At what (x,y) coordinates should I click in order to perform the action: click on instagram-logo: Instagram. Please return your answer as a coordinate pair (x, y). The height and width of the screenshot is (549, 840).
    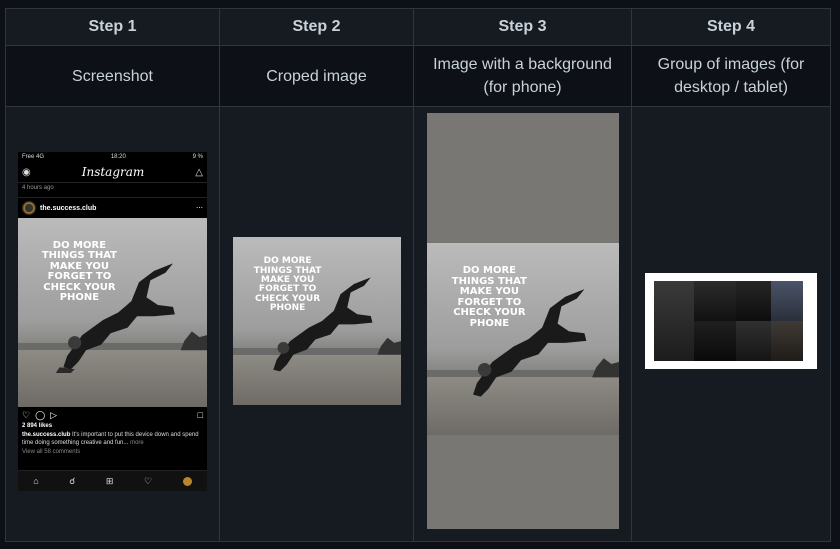
    Looking at the image, I should click on (113, 172).